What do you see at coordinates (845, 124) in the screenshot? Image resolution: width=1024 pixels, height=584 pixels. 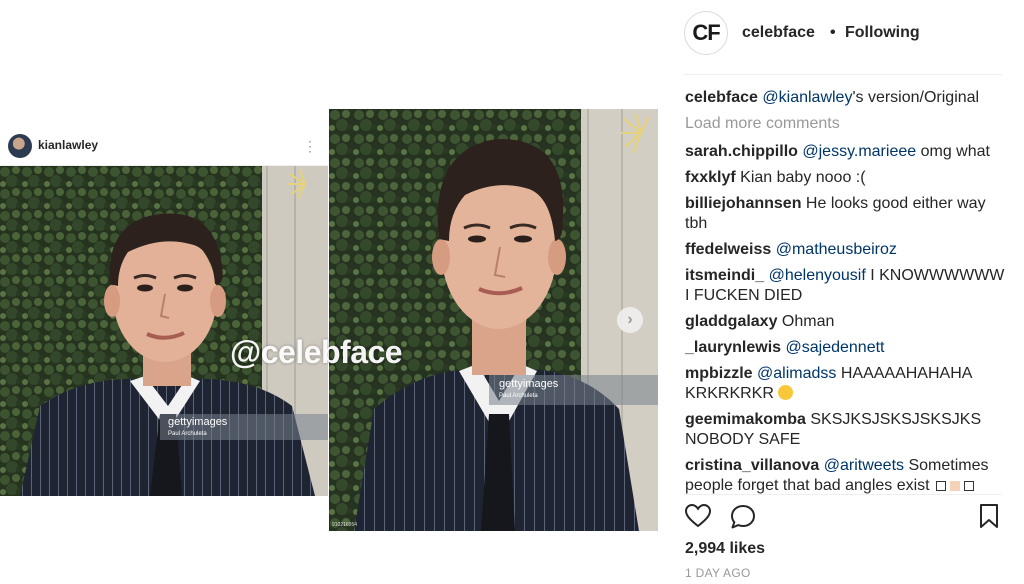 I see `load-more-comments-button: Load more comments` at bounding box center [845, 124].